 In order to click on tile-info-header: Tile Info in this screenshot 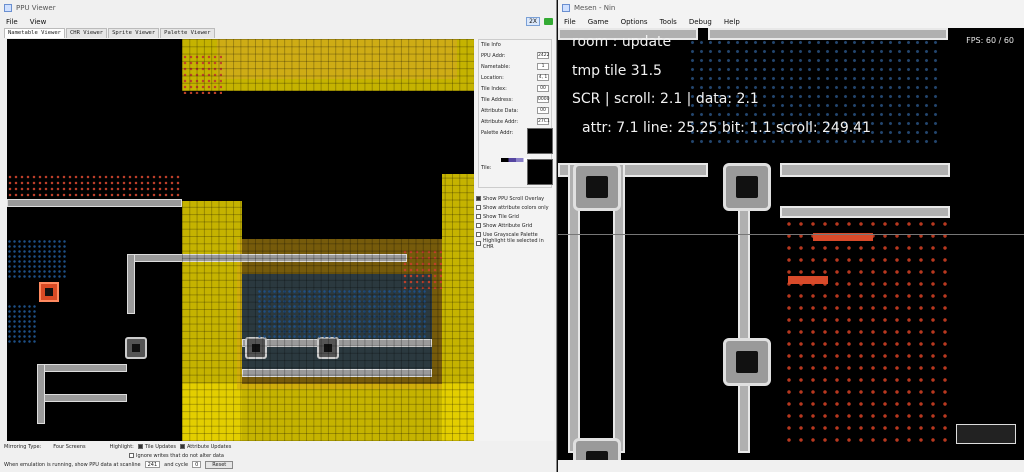, I will do `click(491, 45)`.